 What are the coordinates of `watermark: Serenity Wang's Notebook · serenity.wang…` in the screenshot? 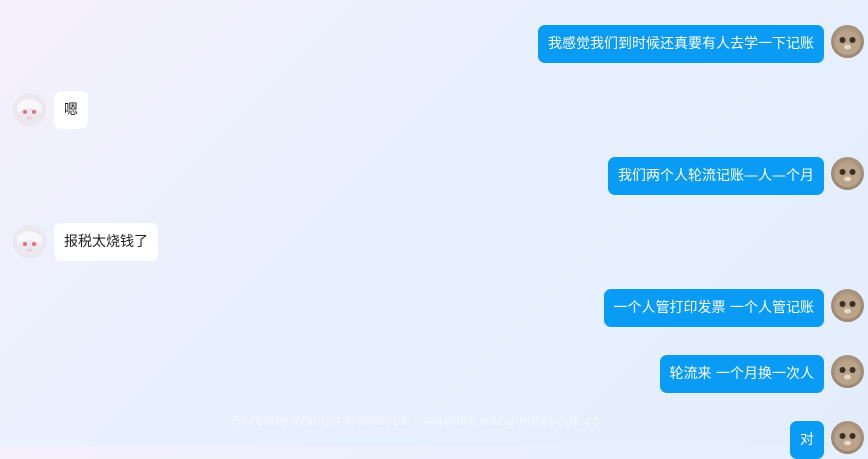 It's located at (416, 420).